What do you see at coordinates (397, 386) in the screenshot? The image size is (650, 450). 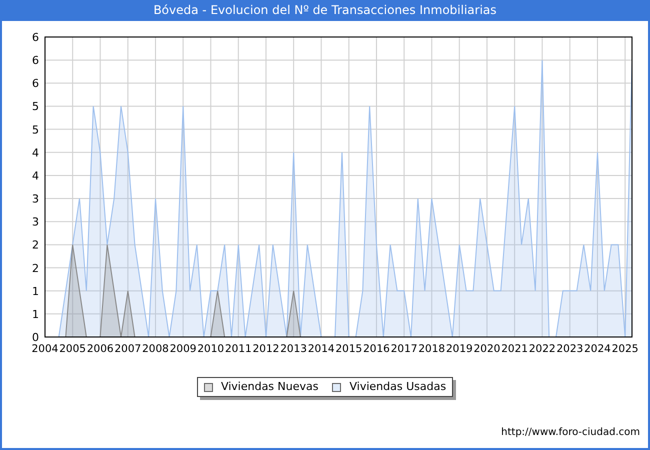 I see `legend-label: Viviendas Usadas` at bounding box center [397, 386].